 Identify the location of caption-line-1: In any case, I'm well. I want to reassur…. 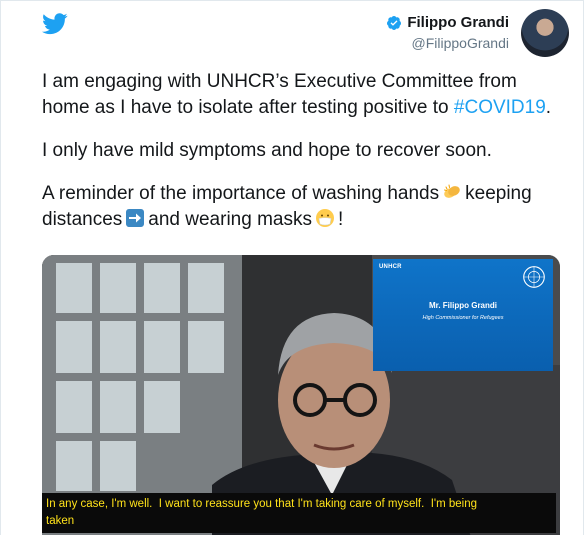
(261, 504).